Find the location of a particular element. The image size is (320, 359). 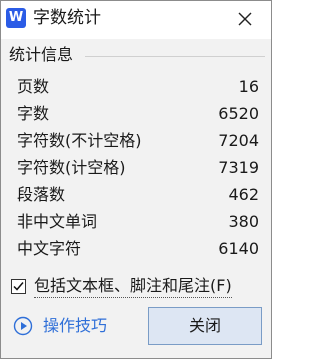

stat-value: 7204 is located at coordinates (238, 140).